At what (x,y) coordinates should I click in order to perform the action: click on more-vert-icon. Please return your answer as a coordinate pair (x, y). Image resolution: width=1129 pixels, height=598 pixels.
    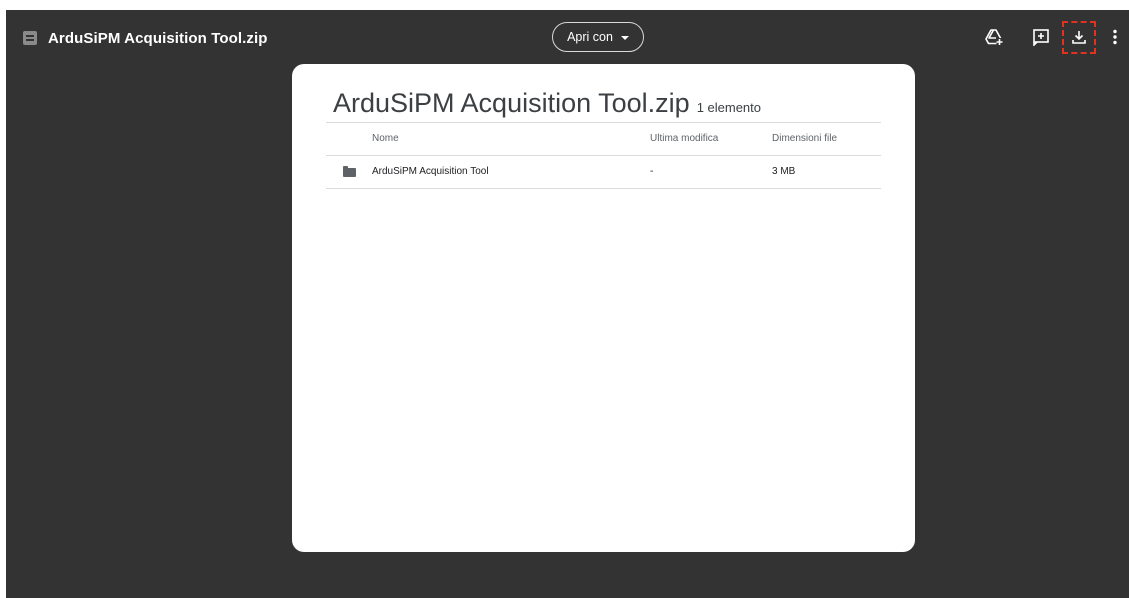
    Looking at the image, I should click on (1115, 37).